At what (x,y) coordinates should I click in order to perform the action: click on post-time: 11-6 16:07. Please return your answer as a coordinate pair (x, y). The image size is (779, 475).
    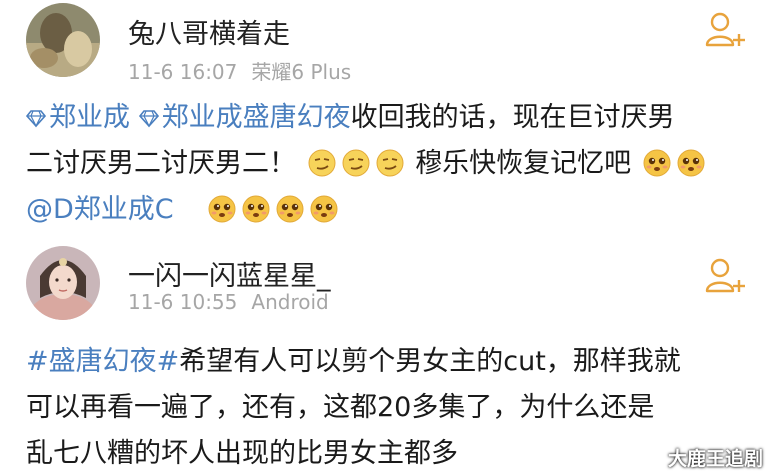
    Looking at the image, I should click on (183, 72).